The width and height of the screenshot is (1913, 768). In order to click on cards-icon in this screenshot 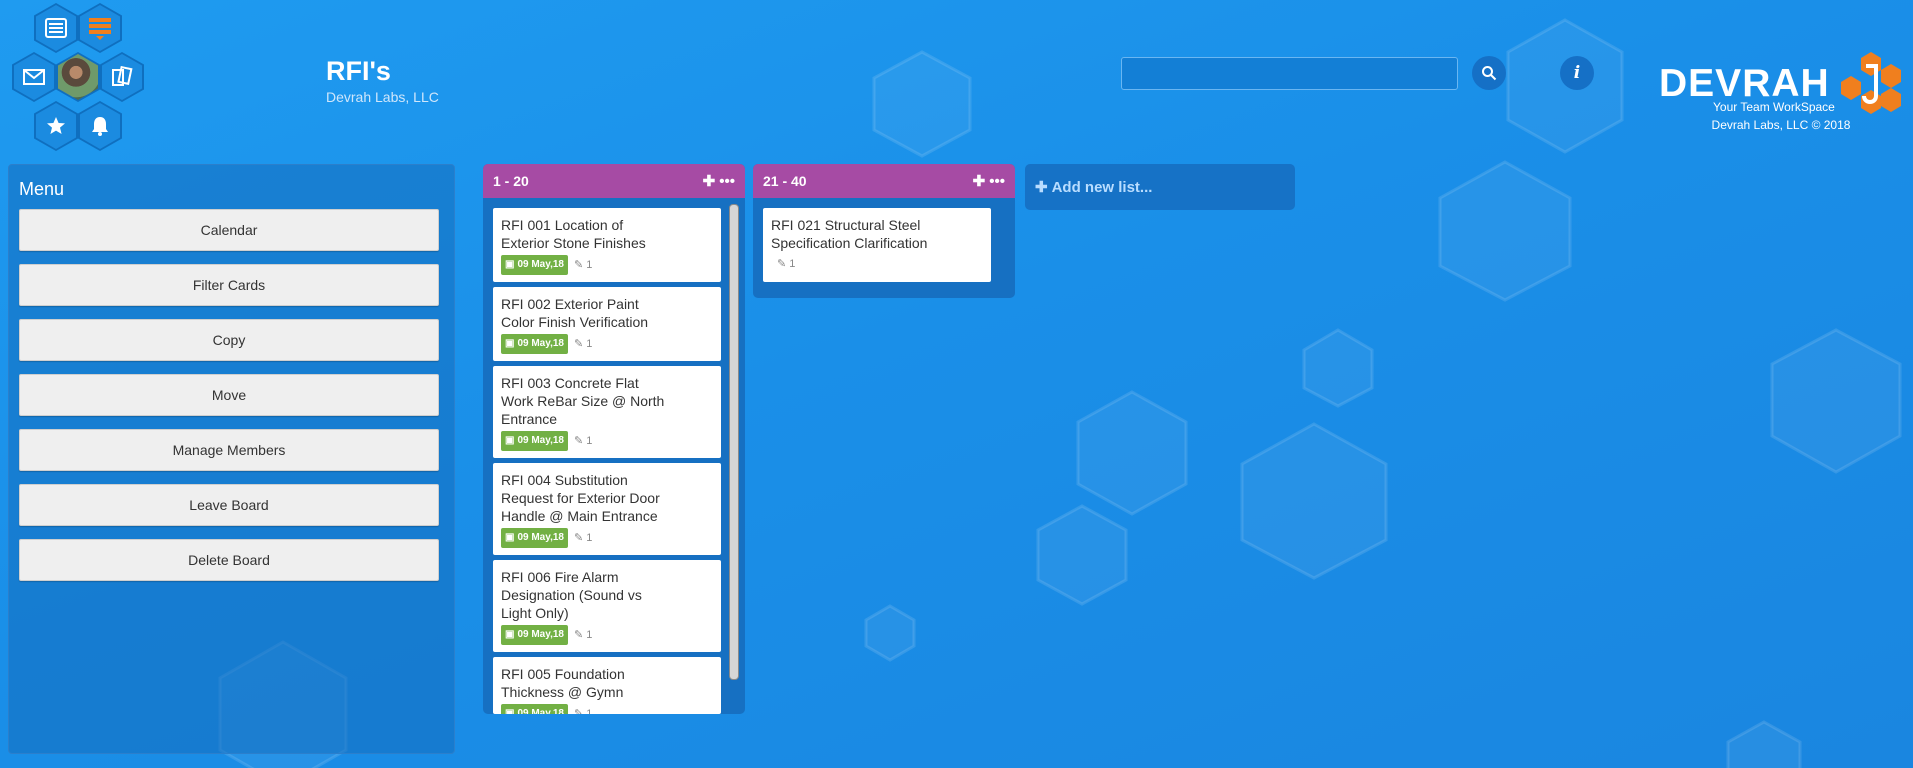, I will do `click(122, 76)`.